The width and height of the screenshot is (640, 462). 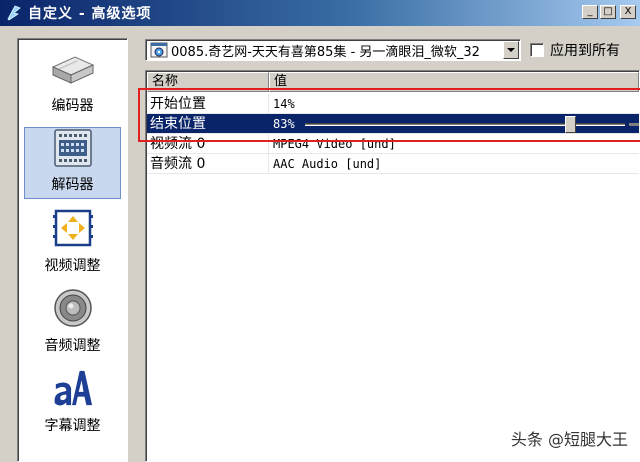 I want to click on sidebar-item-decoder: 解码器, so click(x=72, y=163).